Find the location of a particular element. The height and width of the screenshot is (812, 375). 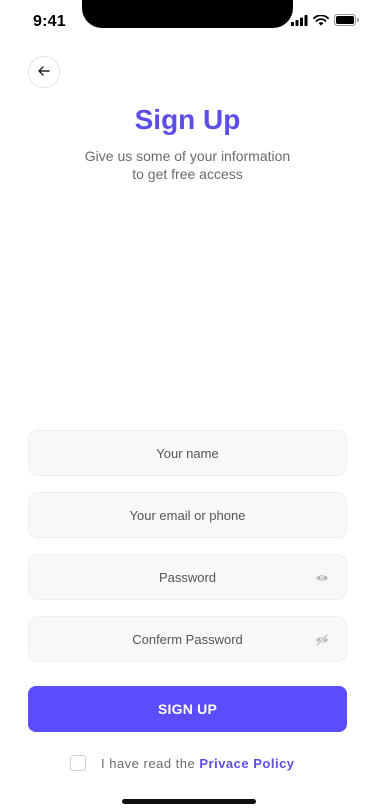

cellular-signal-icon is located at coordinates (299, 20).